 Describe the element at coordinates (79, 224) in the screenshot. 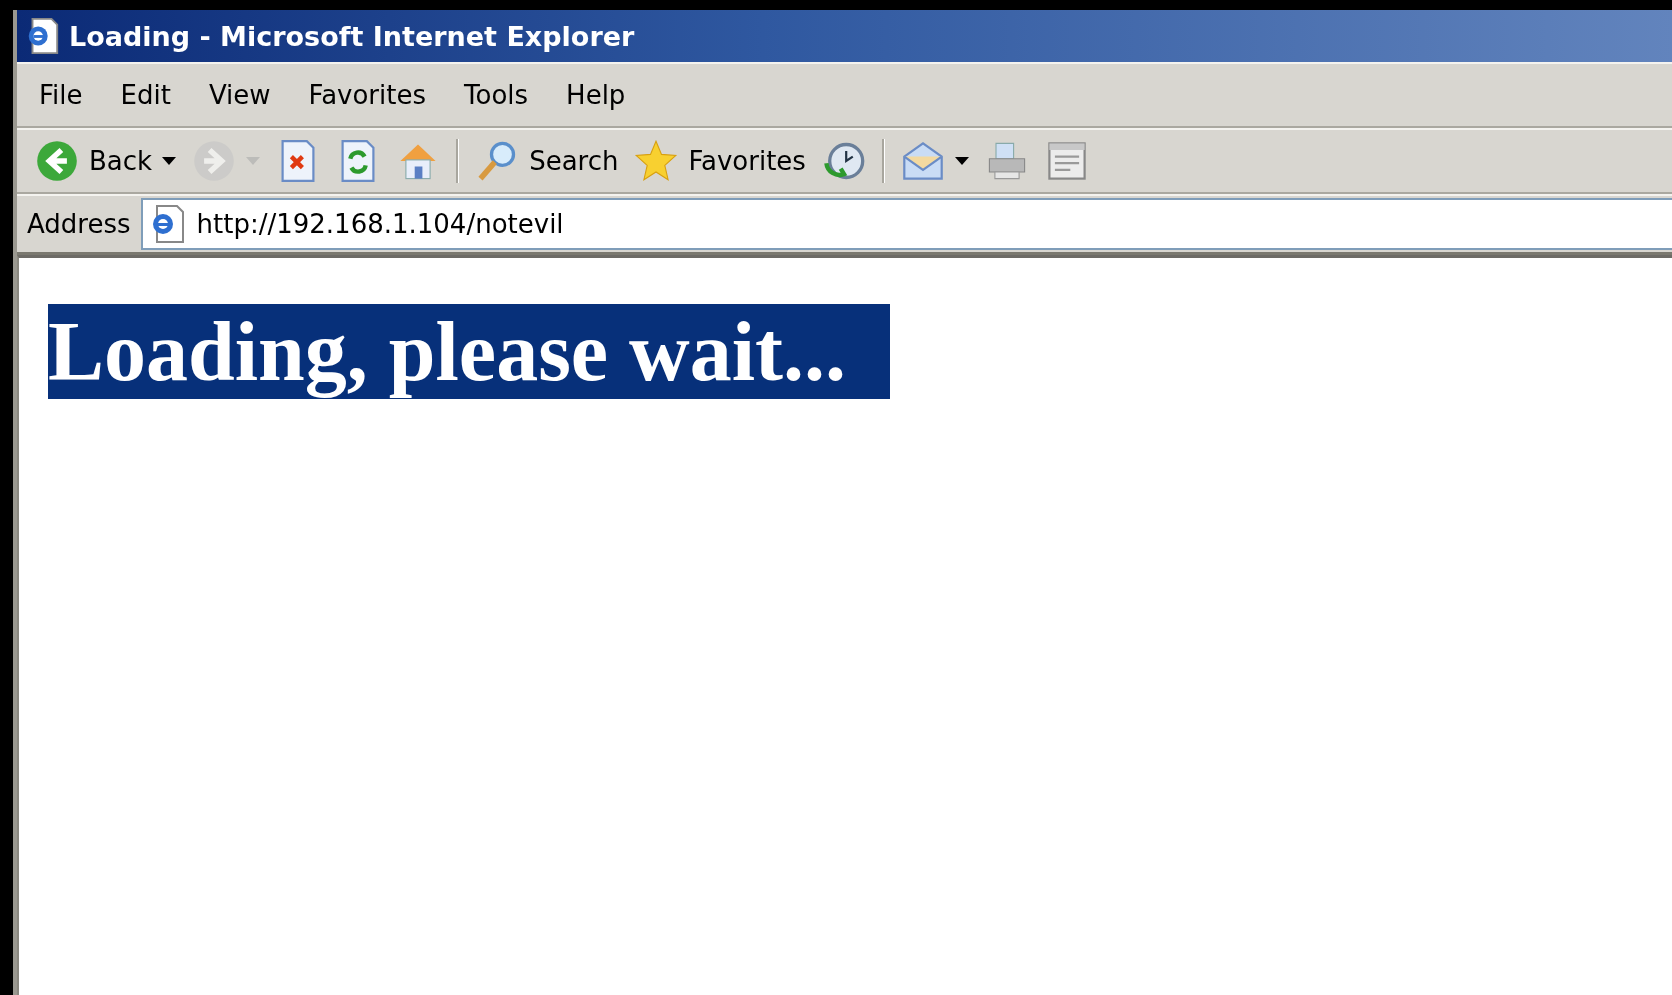

I see `address-label: Address` at that location.